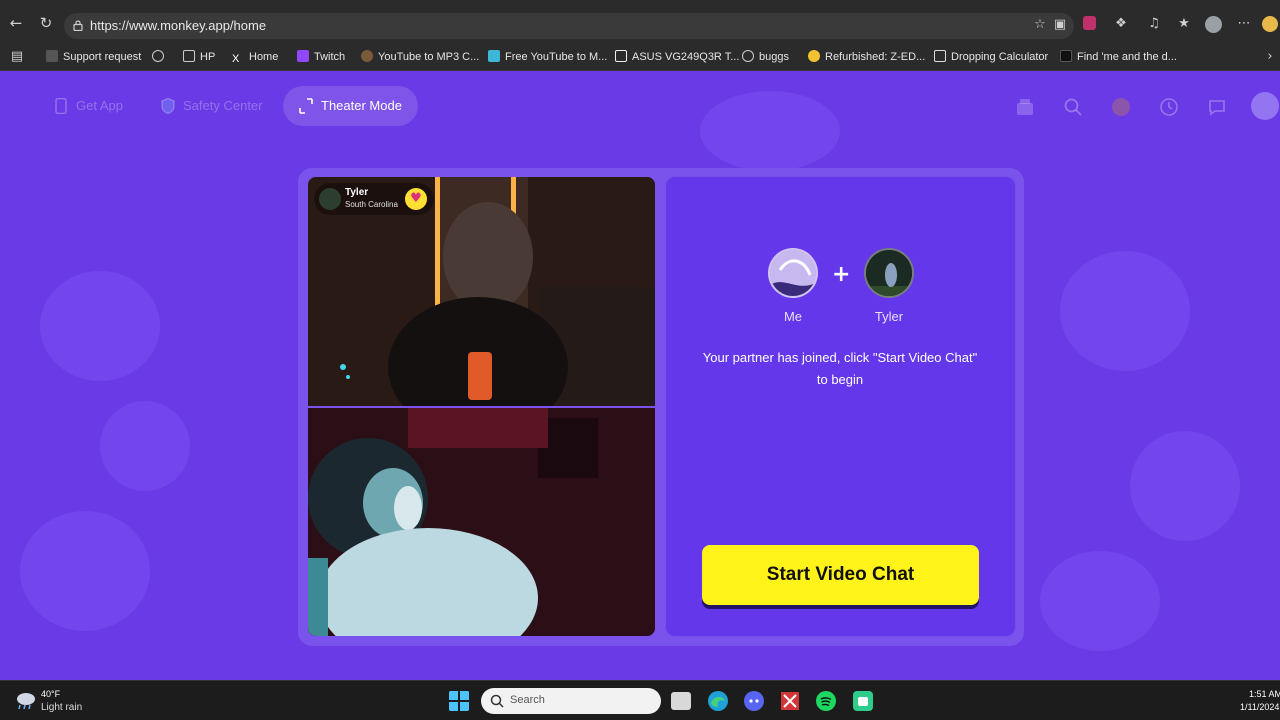  Describe the element at coordinates (178, 25) in the screenshot. I see `url-text: https://www.monkey.app/home` at that location.